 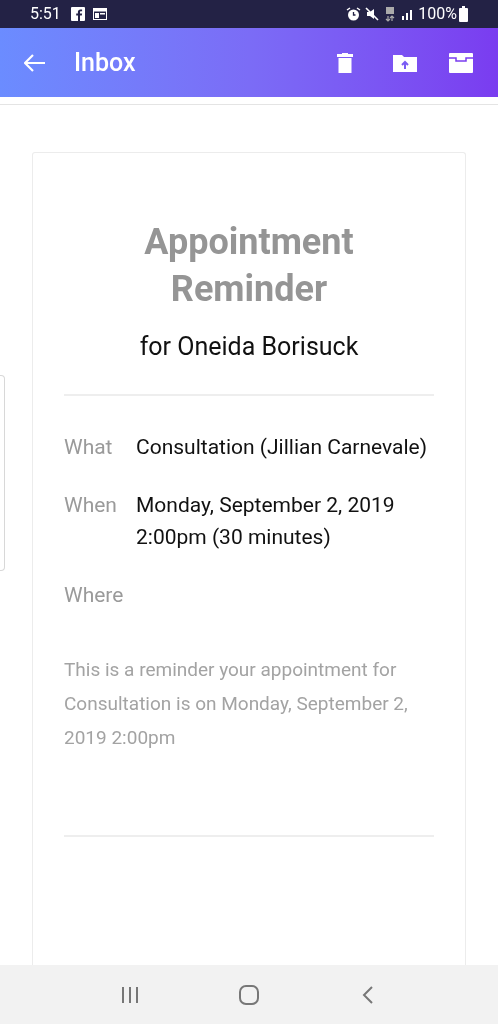 I want to click on detail-value: Consultation (Jillian Carnevale), so click(x=282, y=447).